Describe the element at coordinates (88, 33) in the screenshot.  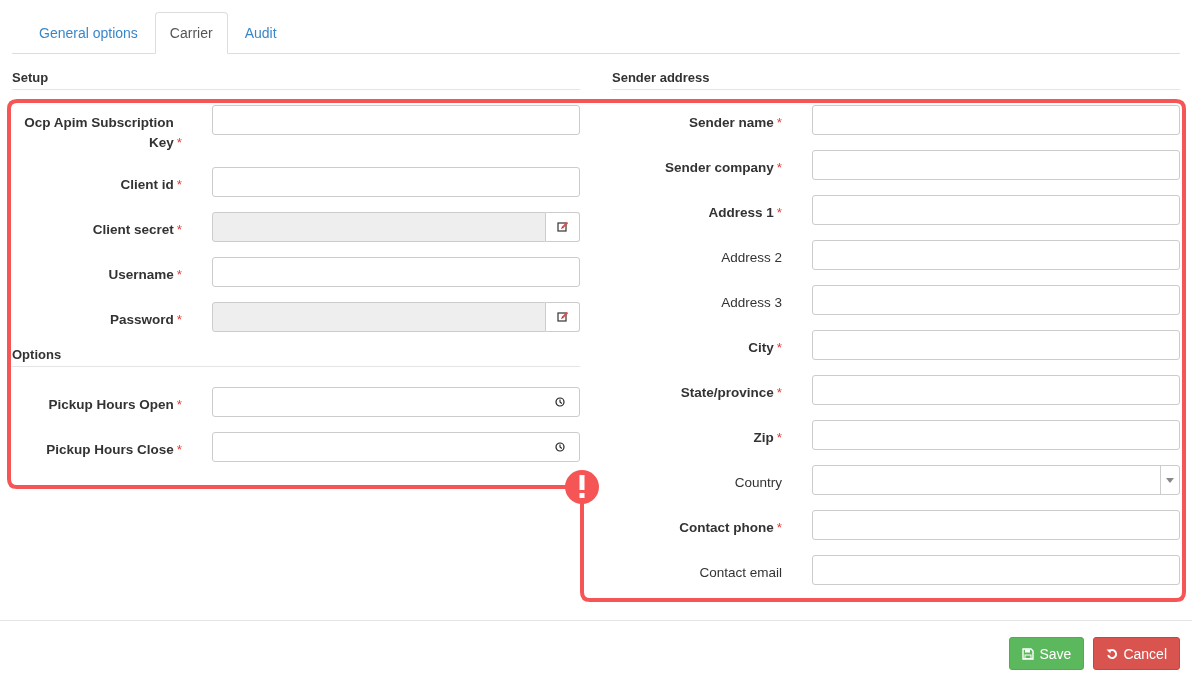
I see `tab: General options` at that location.